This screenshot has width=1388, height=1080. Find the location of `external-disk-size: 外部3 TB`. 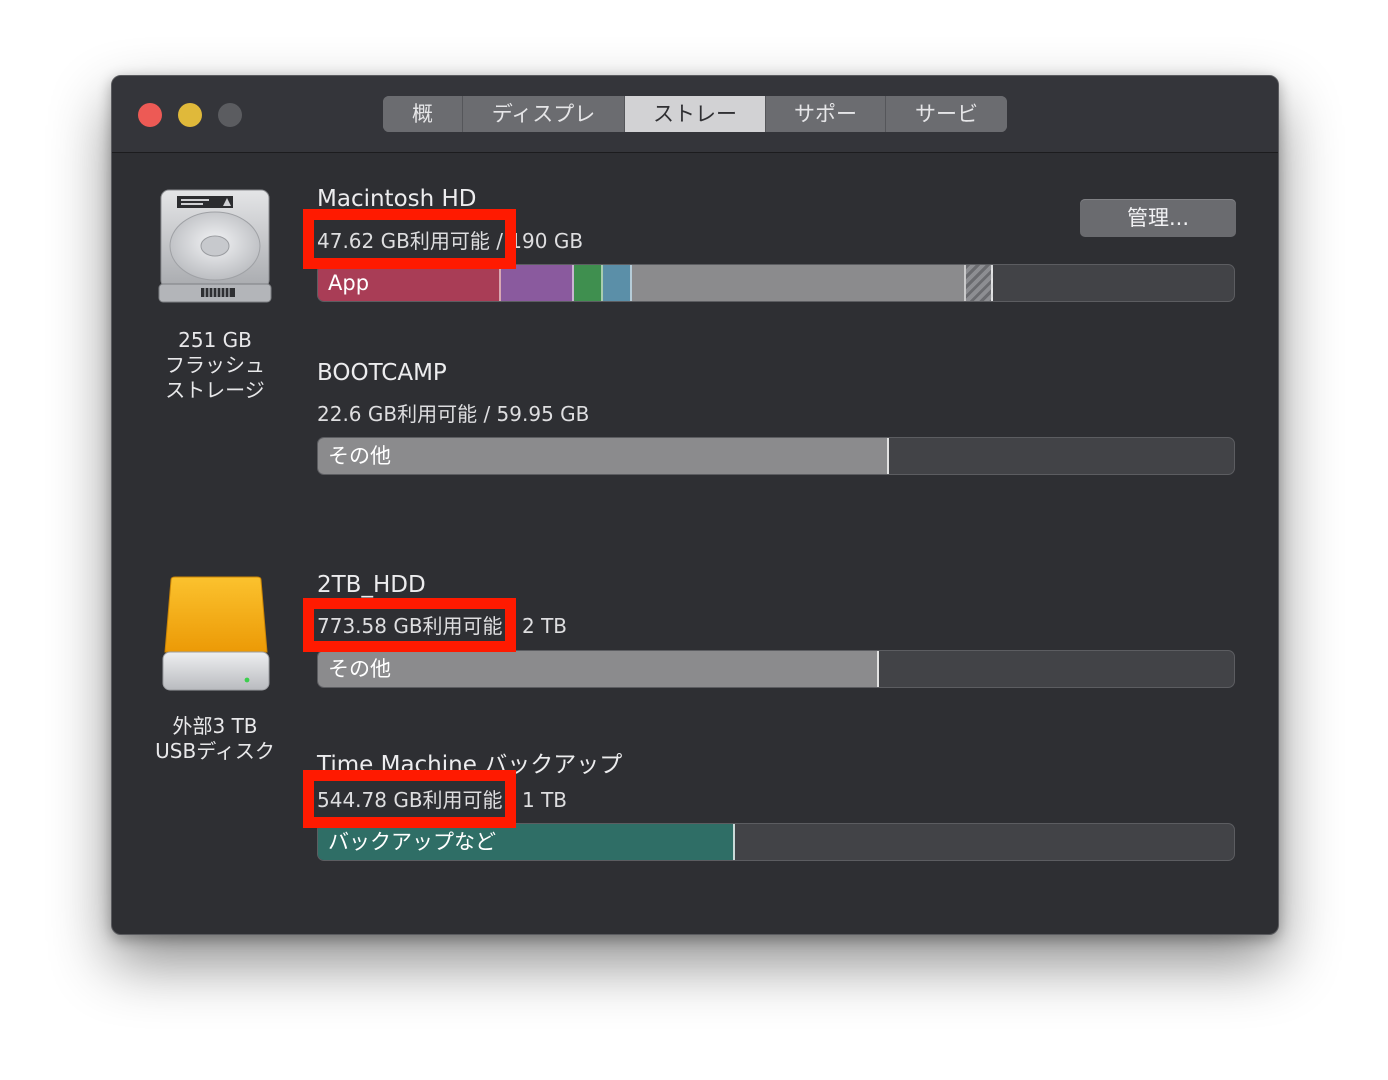

external-disk-size: 外部3 TB is located at coordinates (215, 726).